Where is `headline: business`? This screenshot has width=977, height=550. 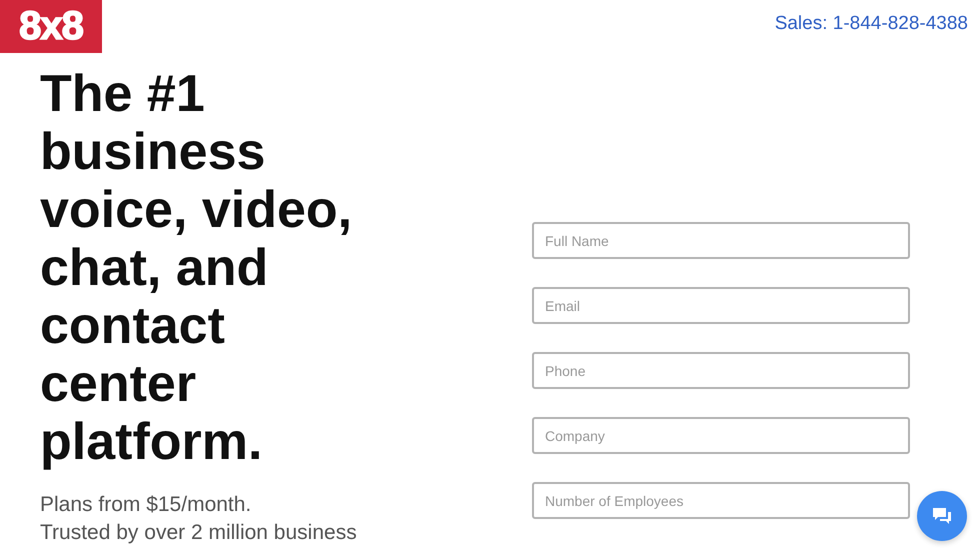 headline: business is located at coordinates (153, 152).